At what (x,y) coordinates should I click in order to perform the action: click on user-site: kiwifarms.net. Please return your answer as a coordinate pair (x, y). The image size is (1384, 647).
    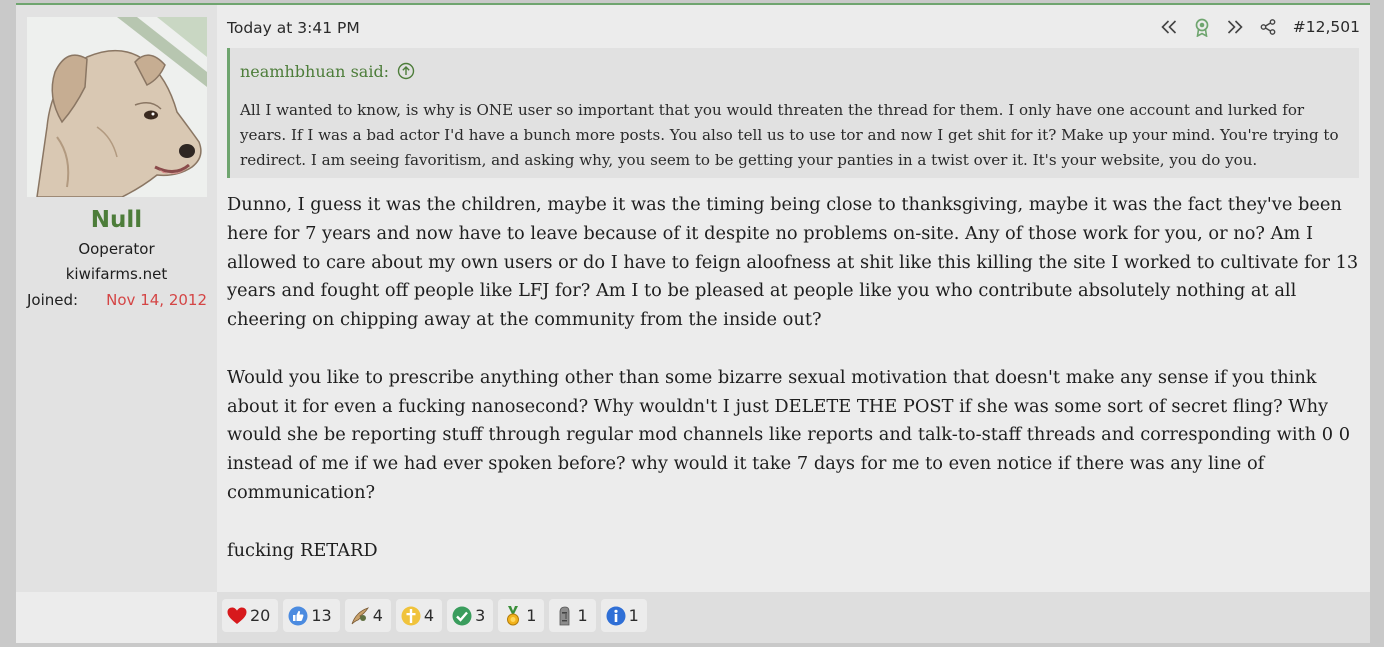
    Looking at the image, I should click on (116, 274).